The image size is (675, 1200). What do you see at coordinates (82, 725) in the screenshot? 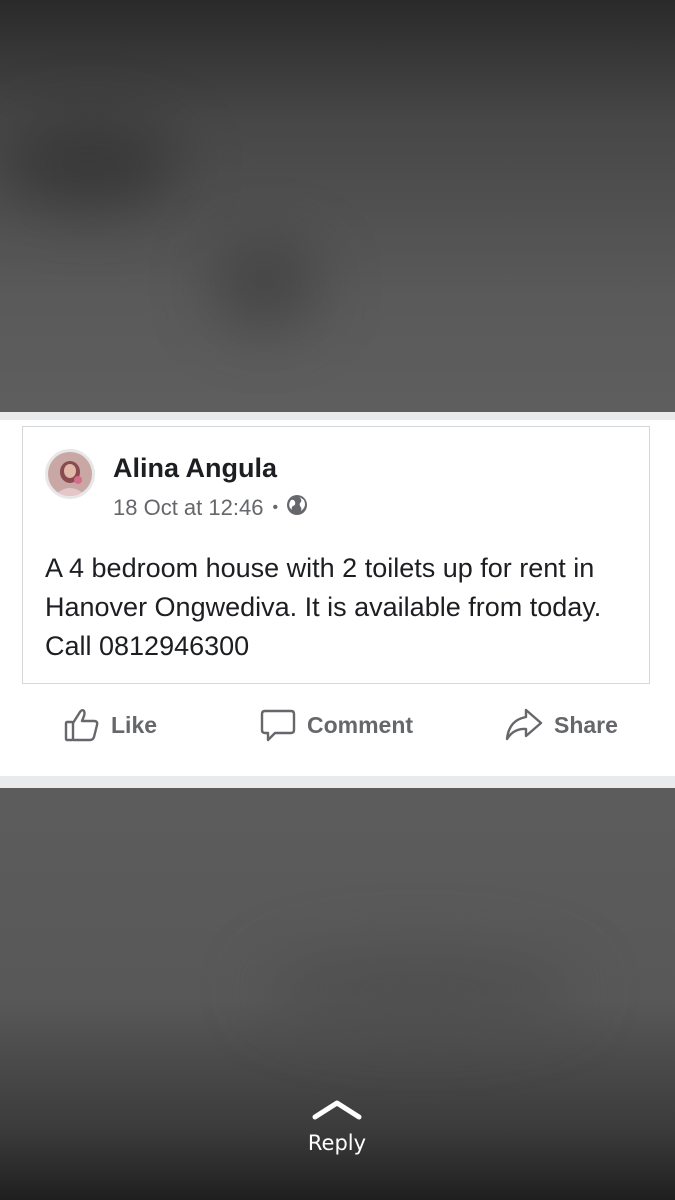
I see `thumbs-up-icon` at bounding box center [82, 725].